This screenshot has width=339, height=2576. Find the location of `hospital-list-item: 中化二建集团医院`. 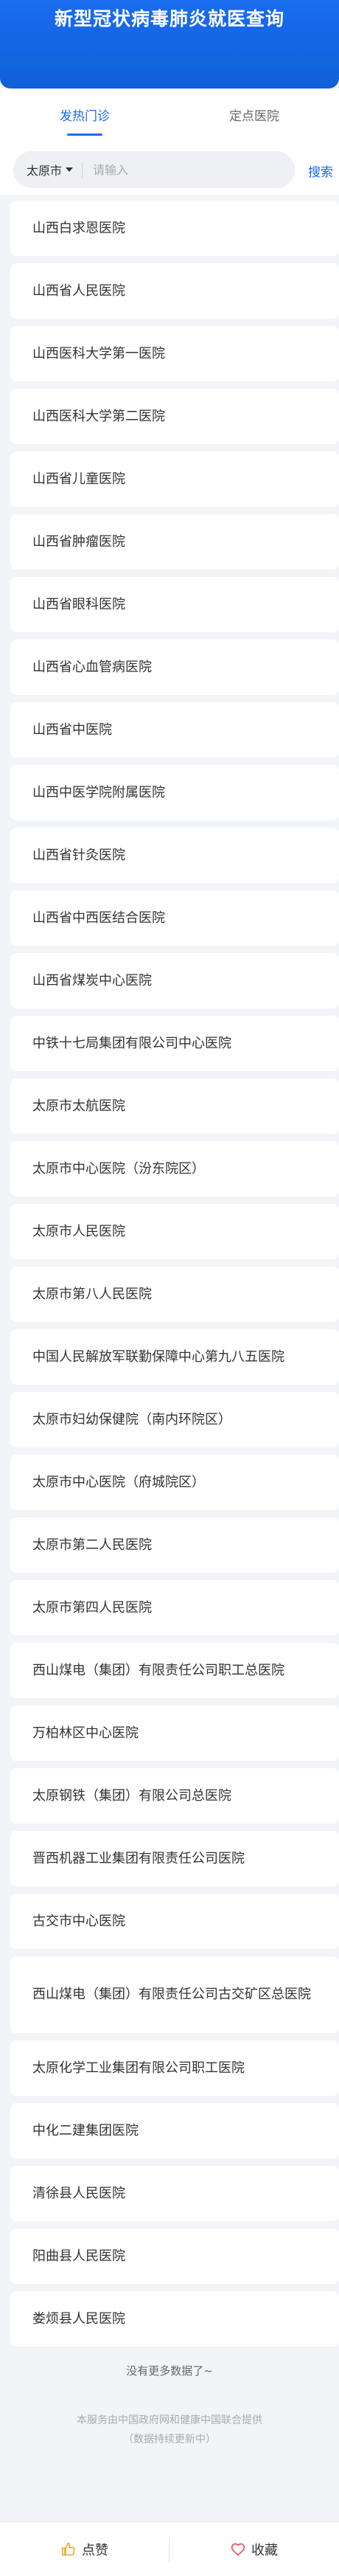

hospital-list-item: 中化二建集团医院 is located at coordinates (174, 2131).